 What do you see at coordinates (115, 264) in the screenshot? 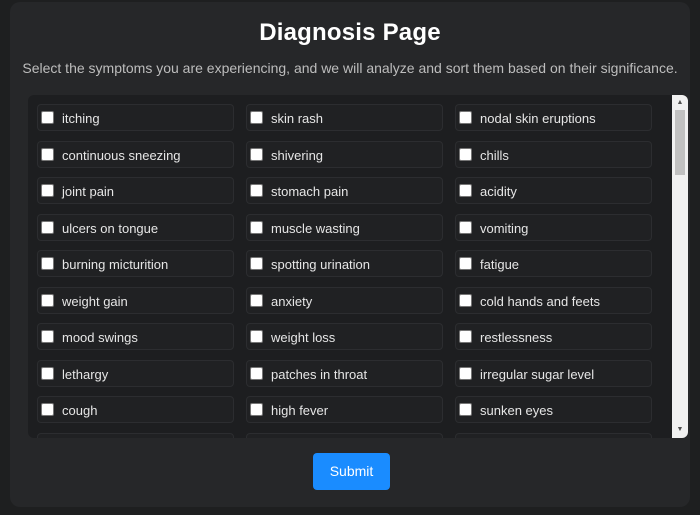
I see `symptom-label: burning micturition` at bounding box center [115, 264].